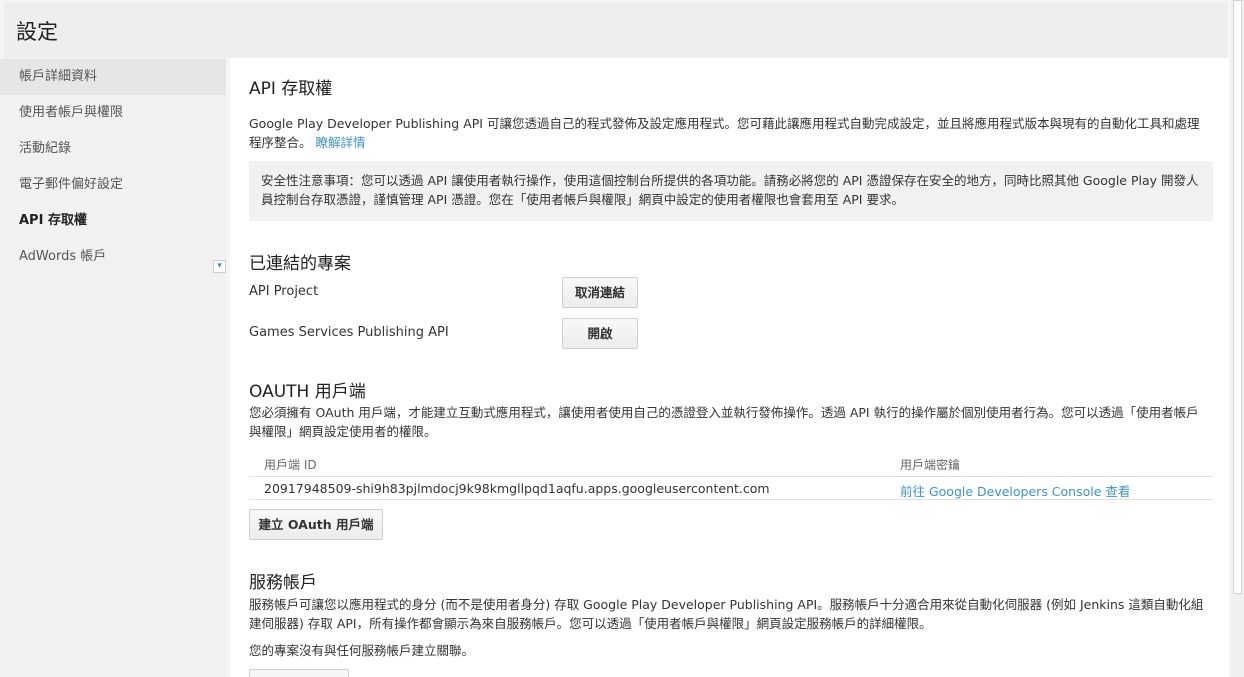  Describe the element at coordinates (600, 292) in the screenshot. I see `unlink-button: 取消連結` at that location.